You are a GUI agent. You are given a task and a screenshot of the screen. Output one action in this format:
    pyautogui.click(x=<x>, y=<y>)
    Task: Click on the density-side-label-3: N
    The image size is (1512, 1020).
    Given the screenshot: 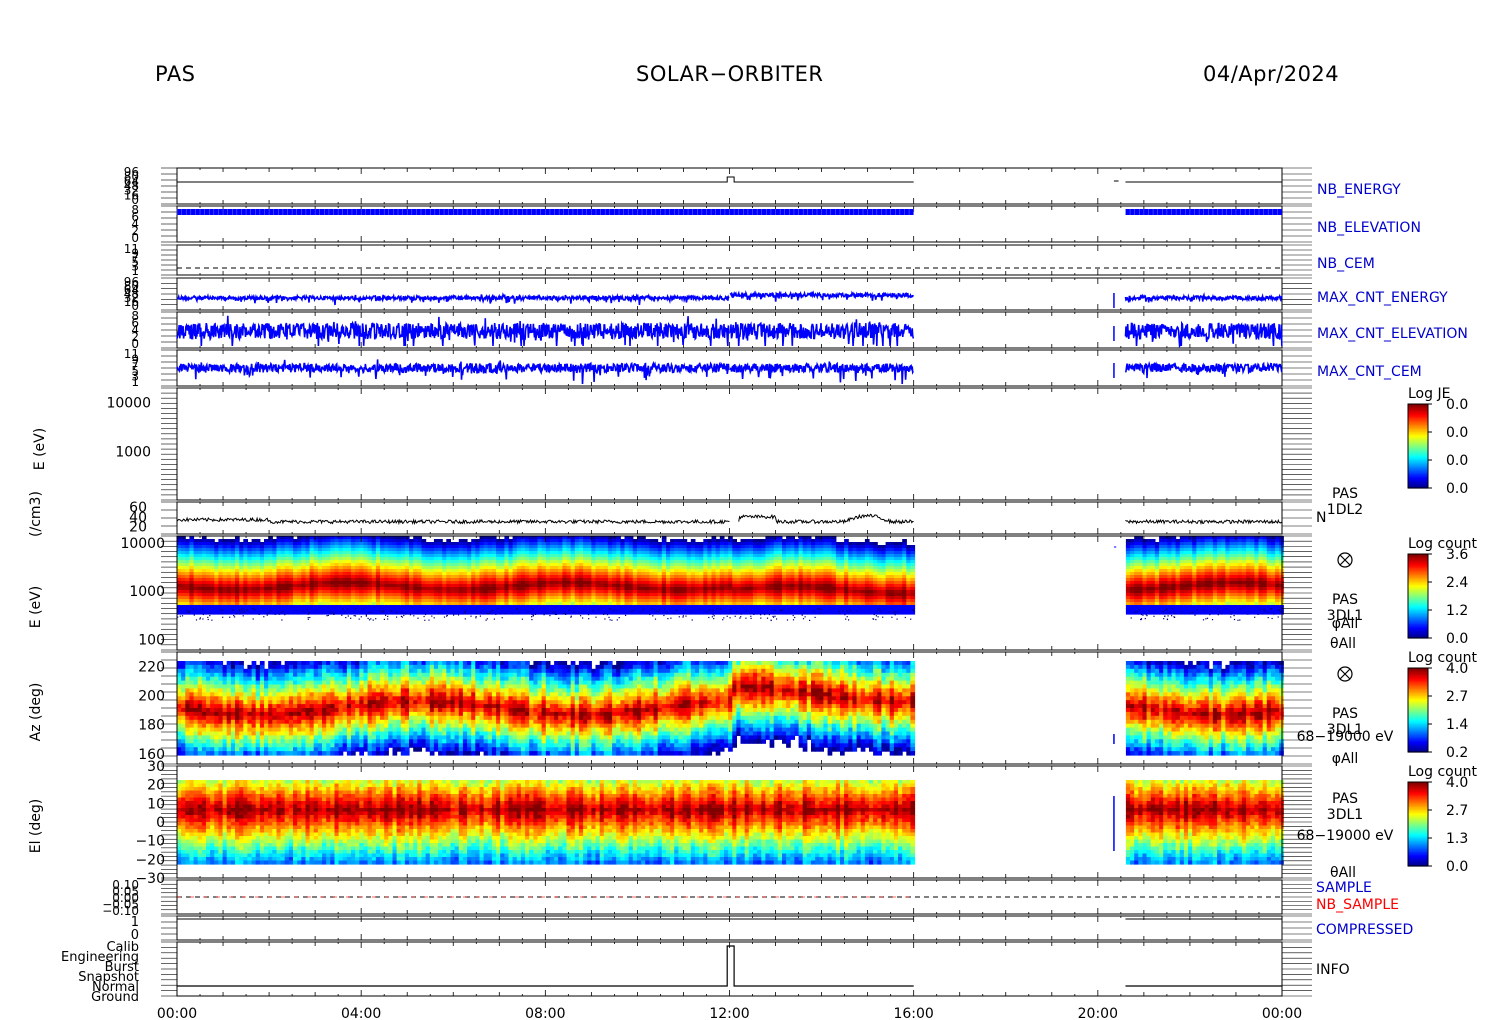 What is the action you would take?
    pyautogui.click(x=1321, y=518)
    